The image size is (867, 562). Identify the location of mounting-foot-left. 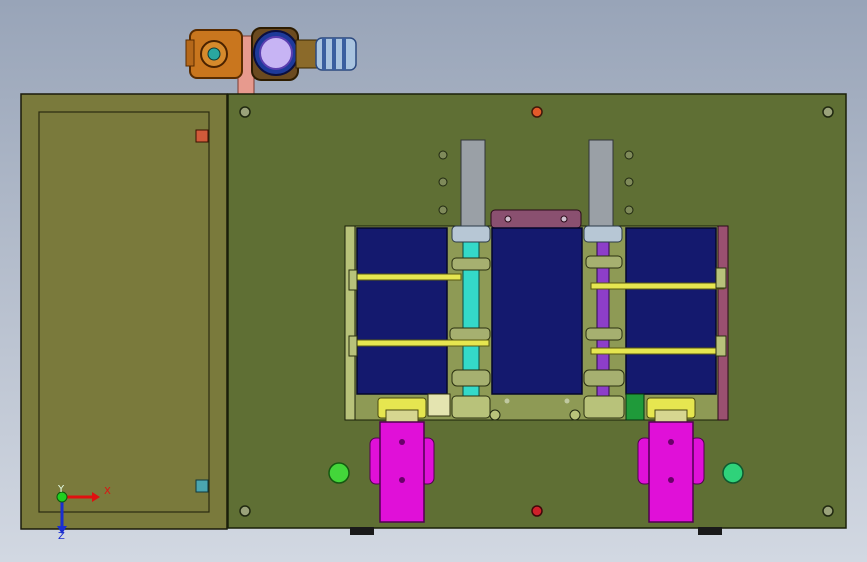
(362, 531).